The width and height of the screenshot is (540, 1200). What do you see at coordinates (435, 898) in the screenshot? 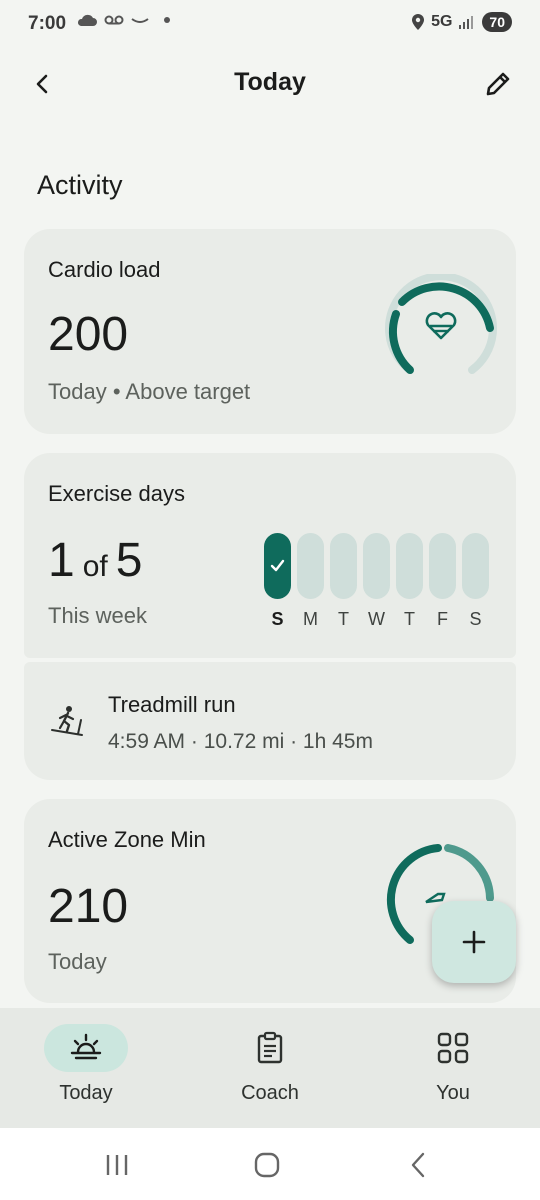
I see `zone-arrows-icon` at bounding box center [435, 898].